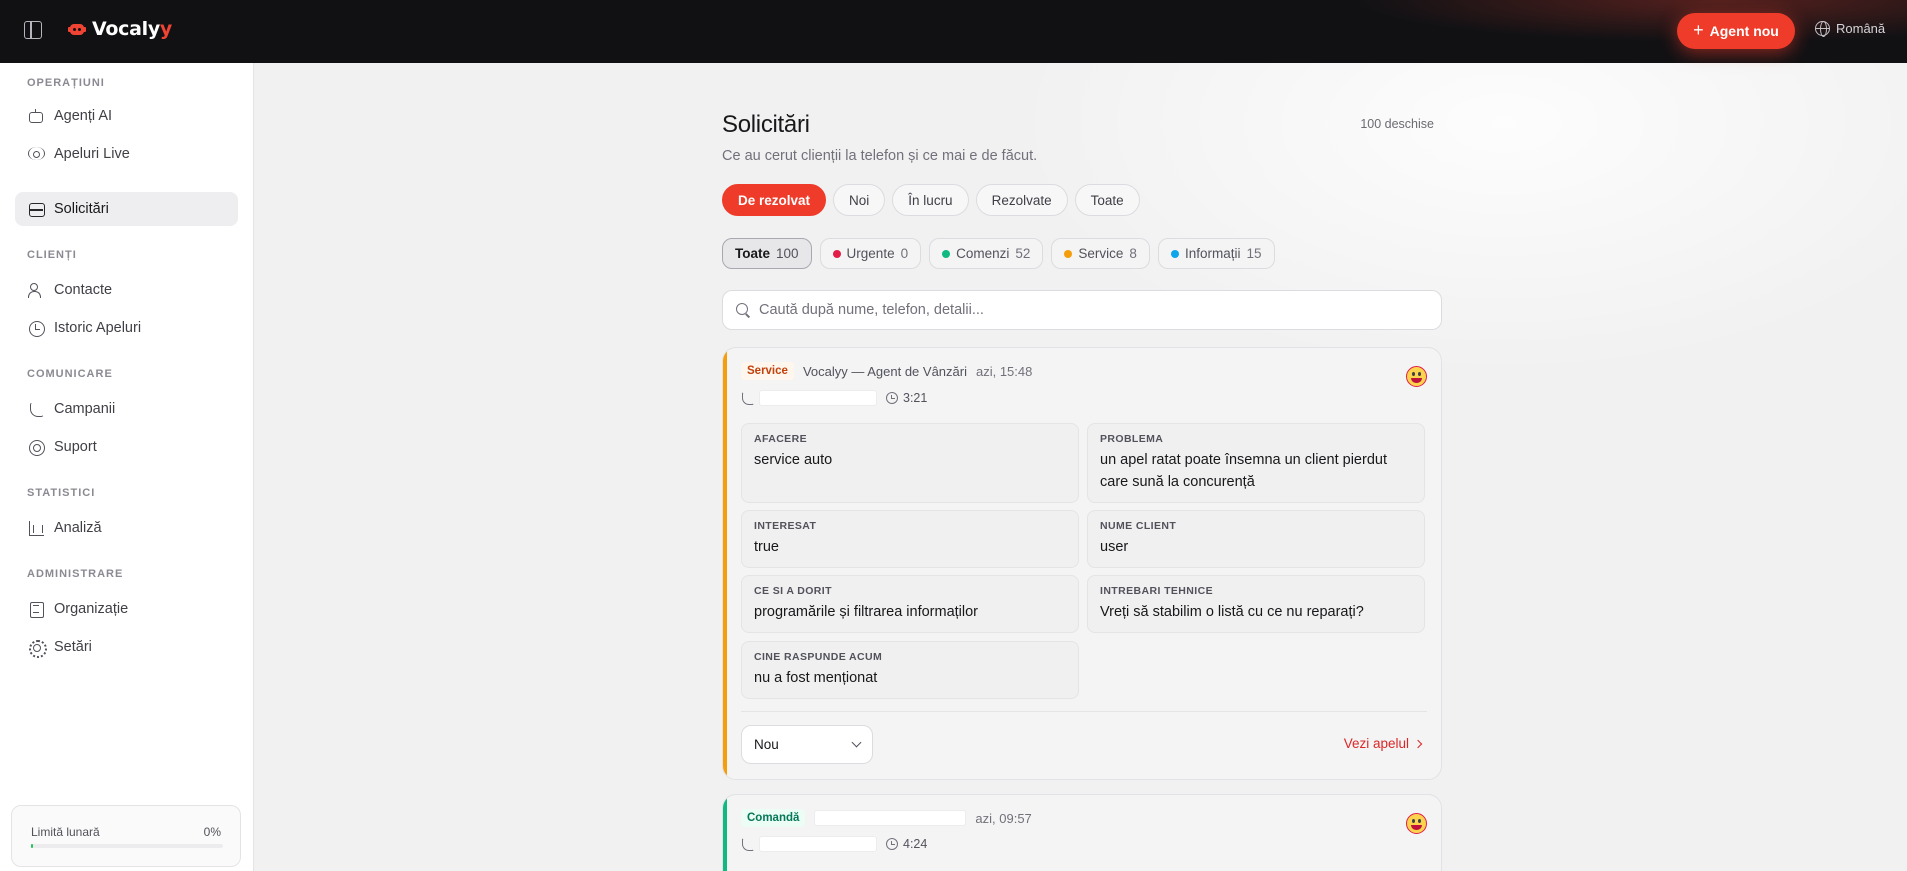 The width and height of the screenshot is (1907, 871). I want to click on robot-icon, so click(36, 116).